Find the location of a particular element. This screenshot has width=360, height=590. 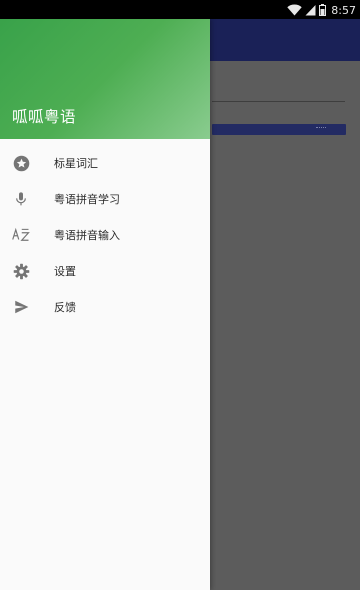

drawer-header: 呱呱粤语 is located at coordinates (105, 79).